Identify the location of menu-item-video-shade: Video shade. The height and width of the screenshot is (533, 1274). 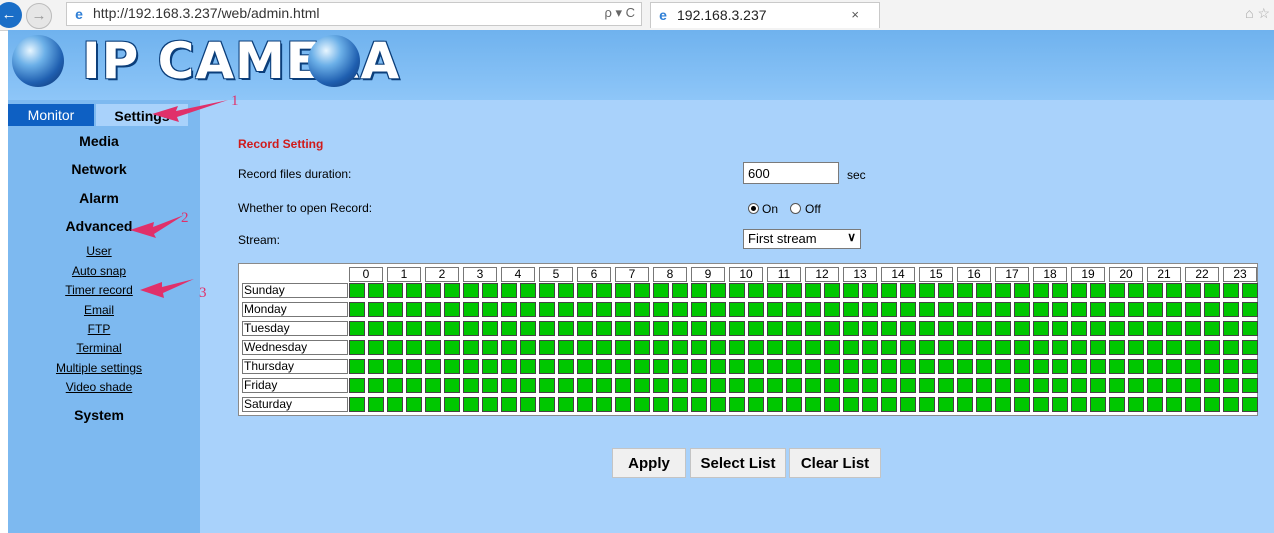
(99, 387).